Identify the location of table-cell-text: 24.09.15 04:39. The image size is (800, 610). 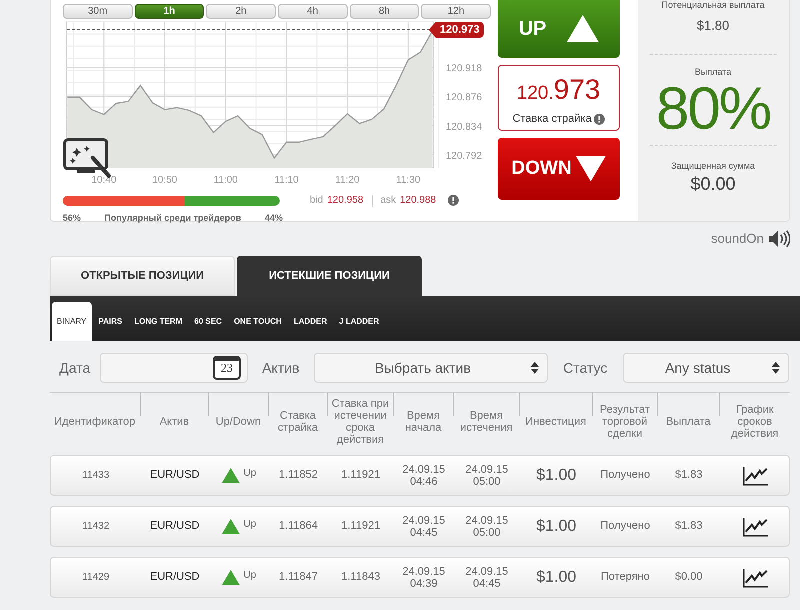
(424, 578).